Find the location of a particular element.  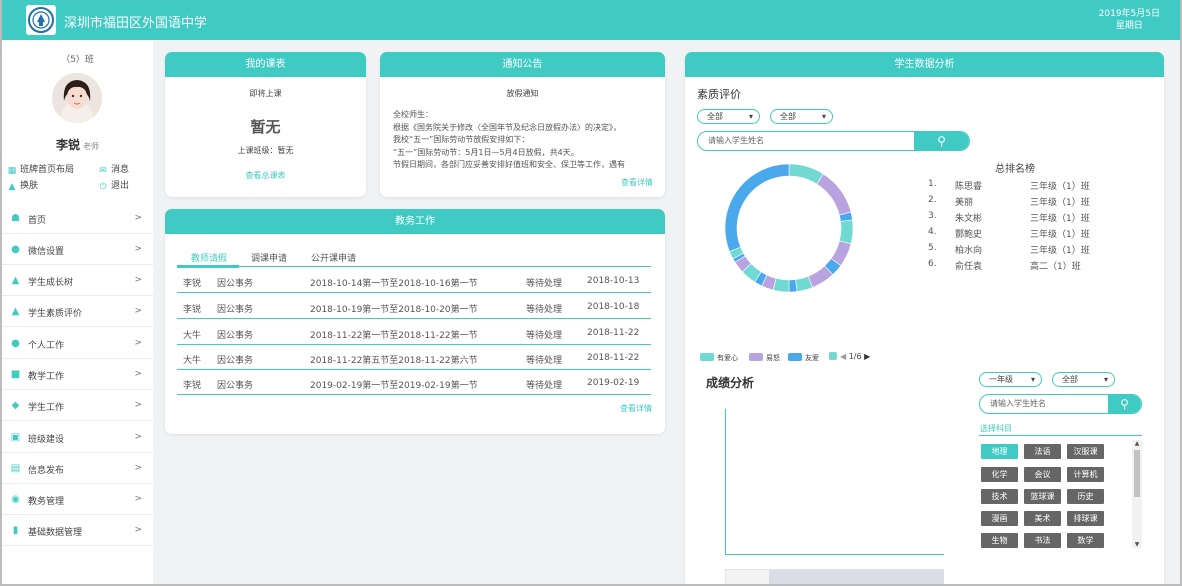

ranking-title: 总排名榜 is located at coordinates (1015, 169).